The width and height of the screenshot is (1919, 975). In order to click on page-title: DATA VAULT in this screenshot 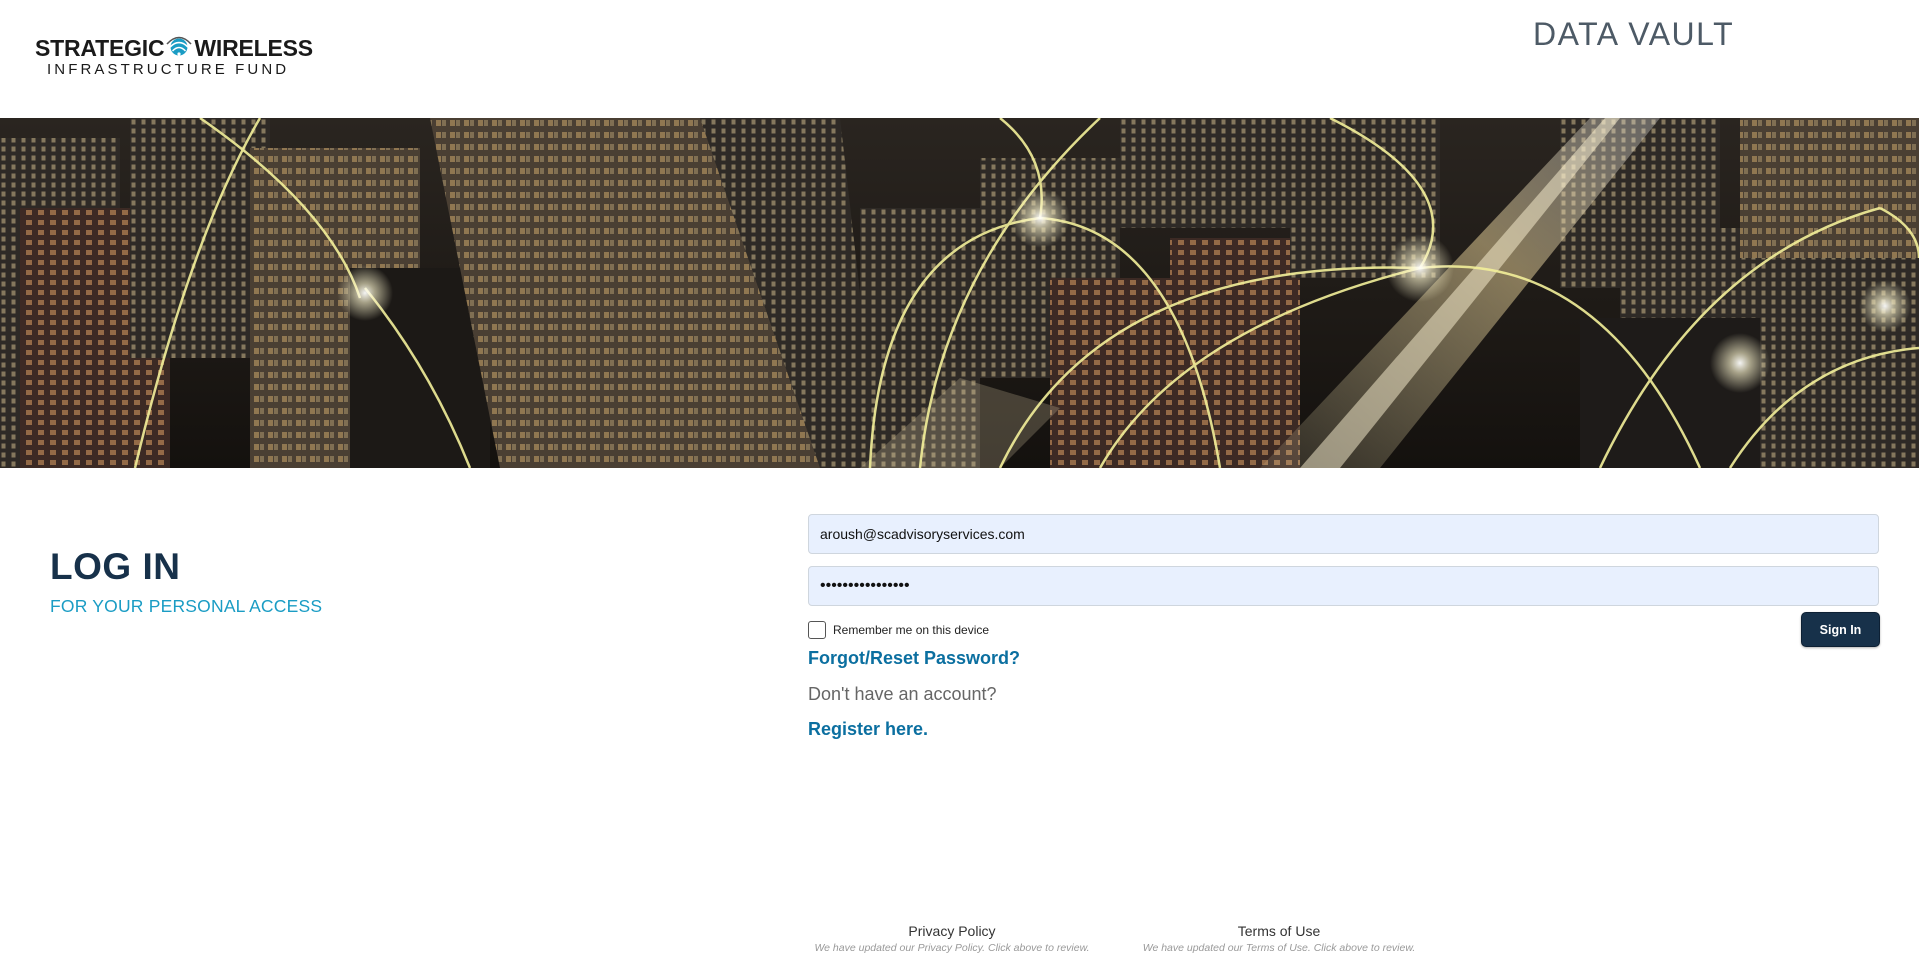, I will do `click(1634, 34)`.